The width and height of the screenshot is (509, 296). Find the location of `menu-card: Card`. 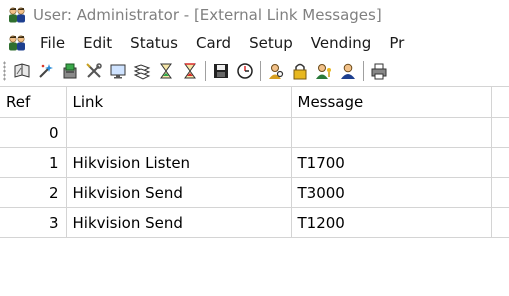

menu-card: Card is located at coordinates (213, 43).